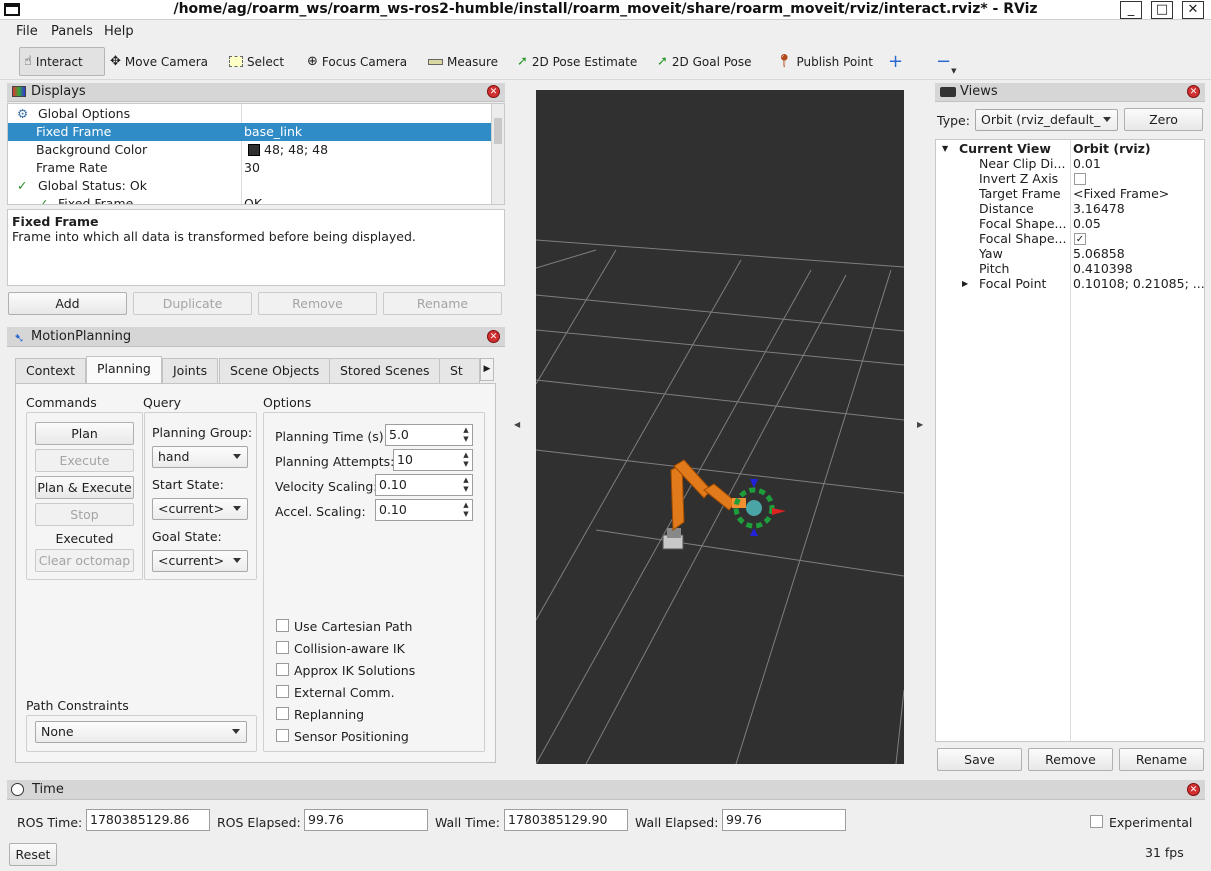  Describe the element at coordinates (192, 303) in the screenshot. I see `duplicate-button: Duplicate` at that location.